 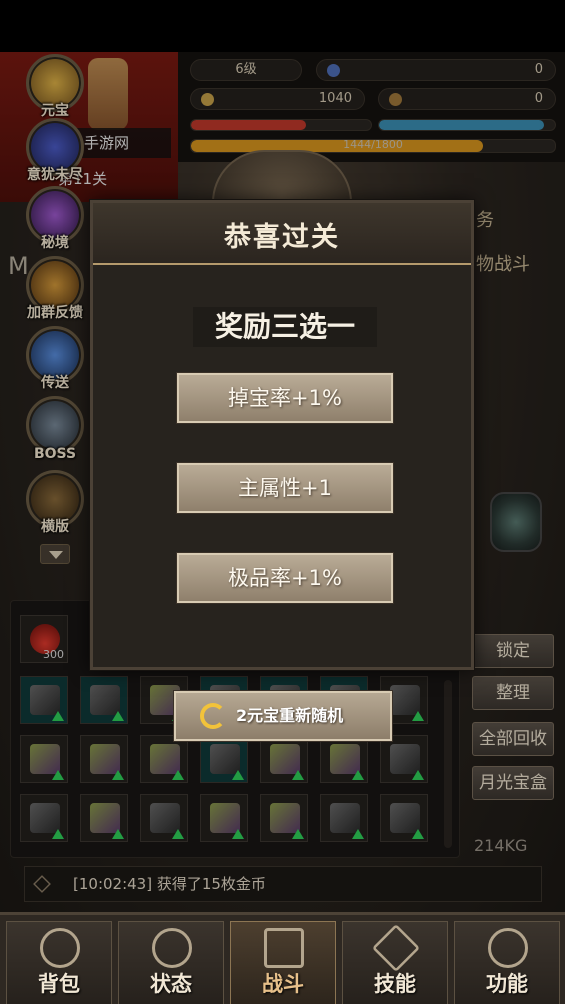 What do you see at coordinates (284, 948) in the screenshot?
I see `battle-icon` at bounding box center [284, 948].